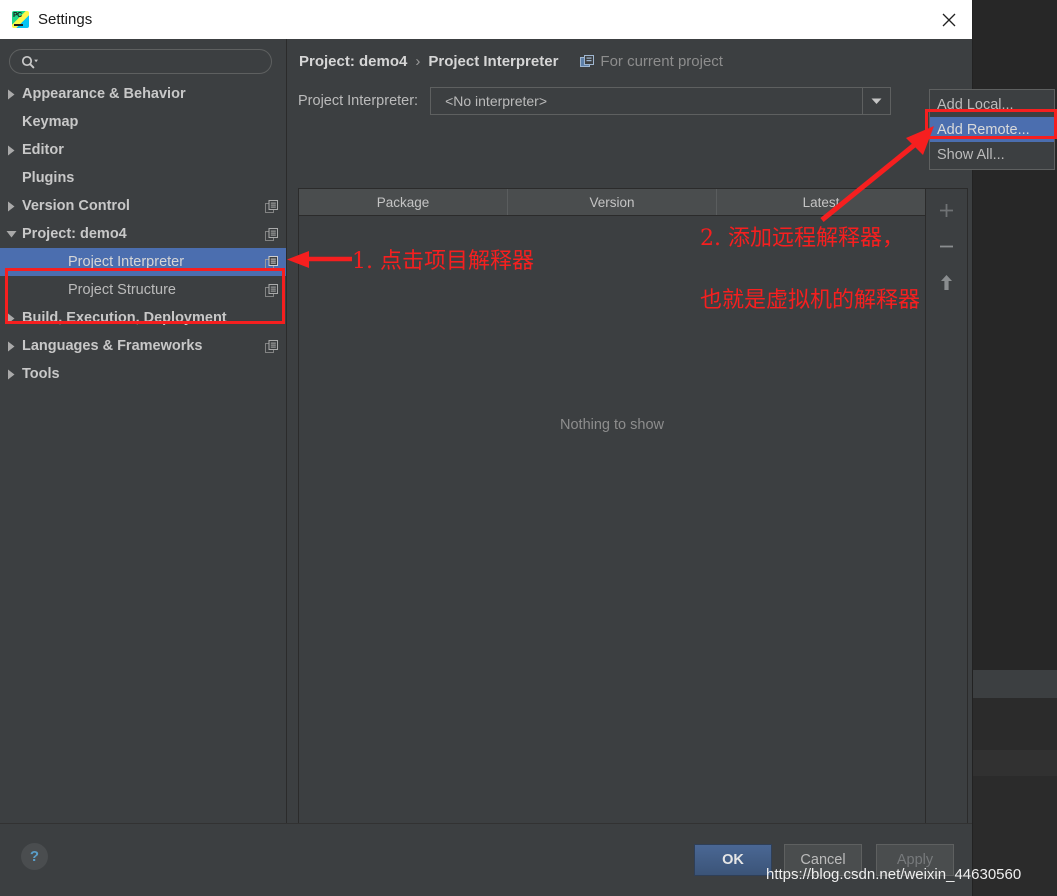 The height and width of the screenshot is (896, 1057). What do you see at coordinates (493, 61) in the screenshot?
I see `breadcrumb-page: Project Interpreter` at bounding box center [493, 61].